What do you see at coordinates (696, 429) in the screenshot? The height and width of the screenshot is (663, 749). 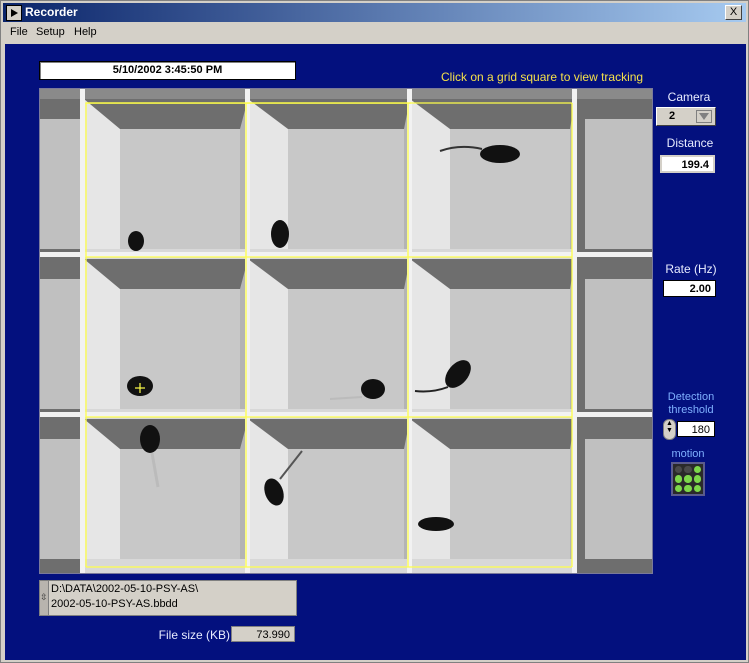 I see `threshold-value: 180` at bounding box center [696, 429].